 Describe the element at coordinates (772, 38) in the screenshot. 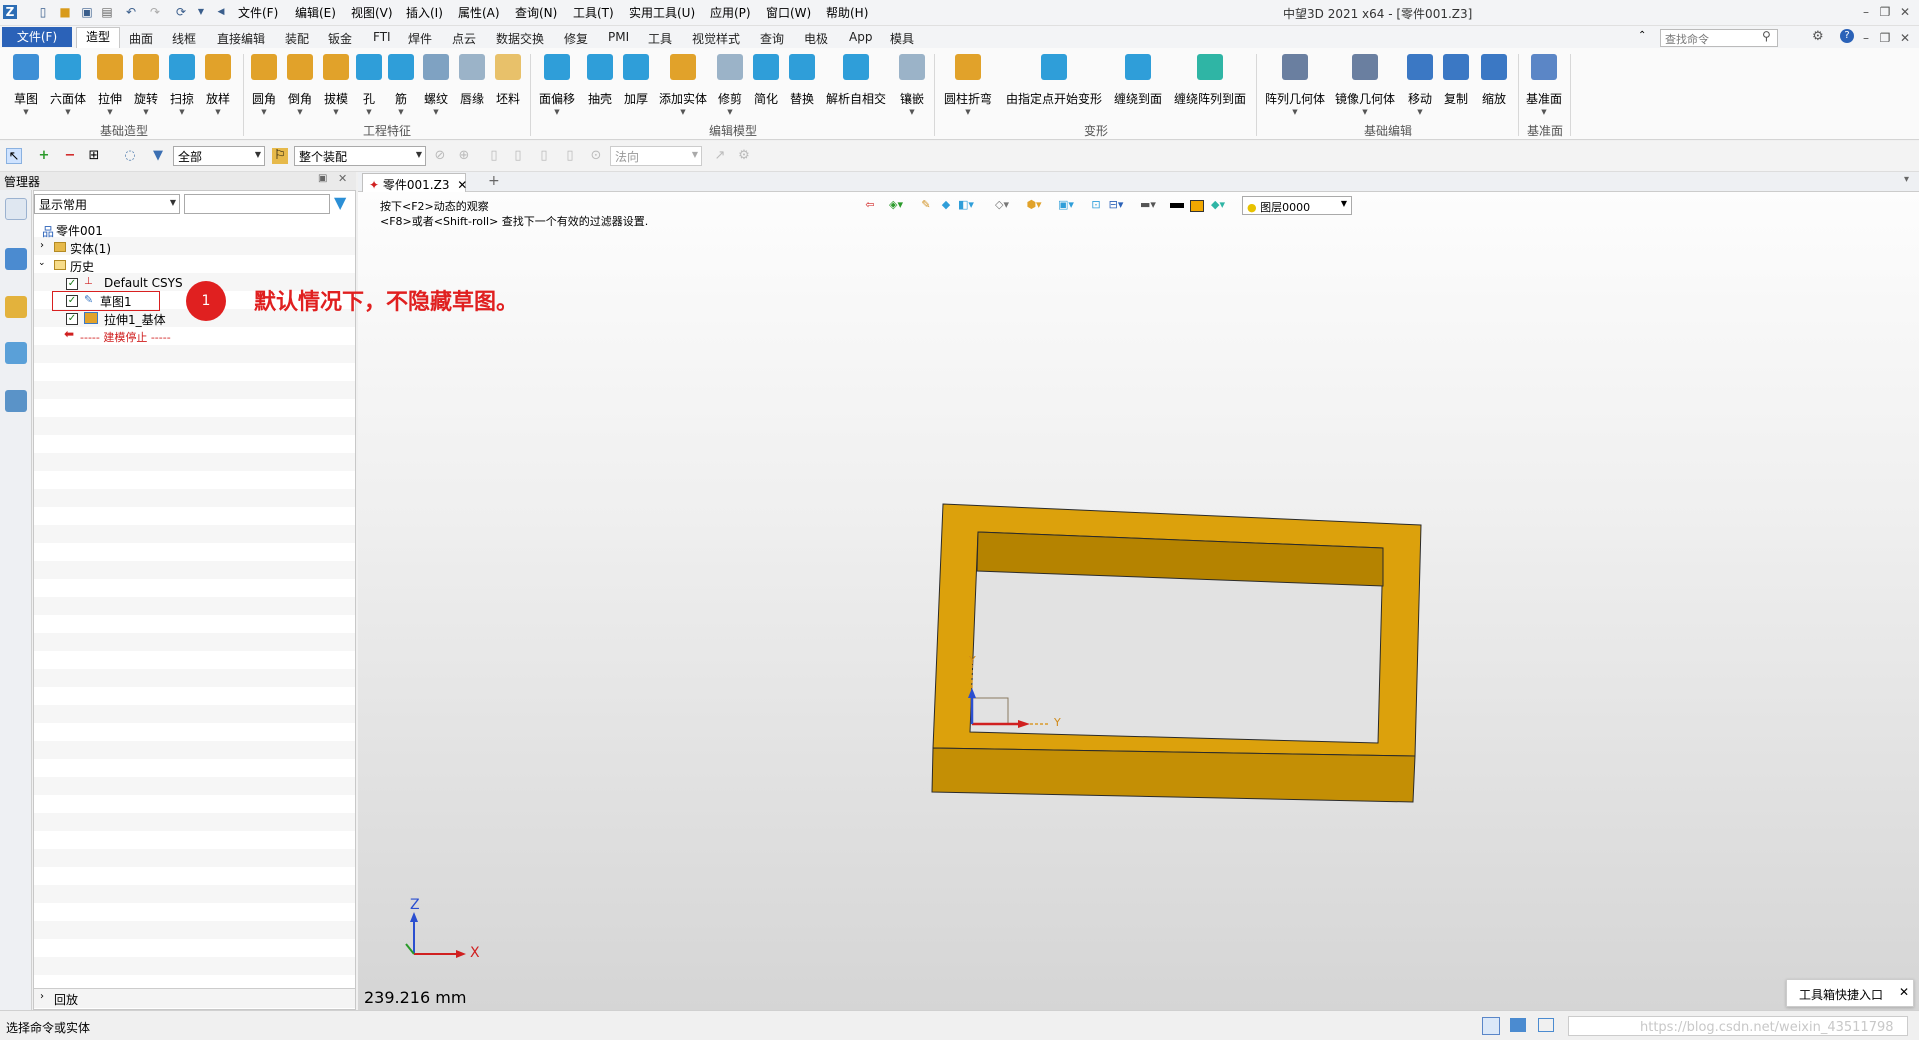

I see `tab-query: 查询` at that location.